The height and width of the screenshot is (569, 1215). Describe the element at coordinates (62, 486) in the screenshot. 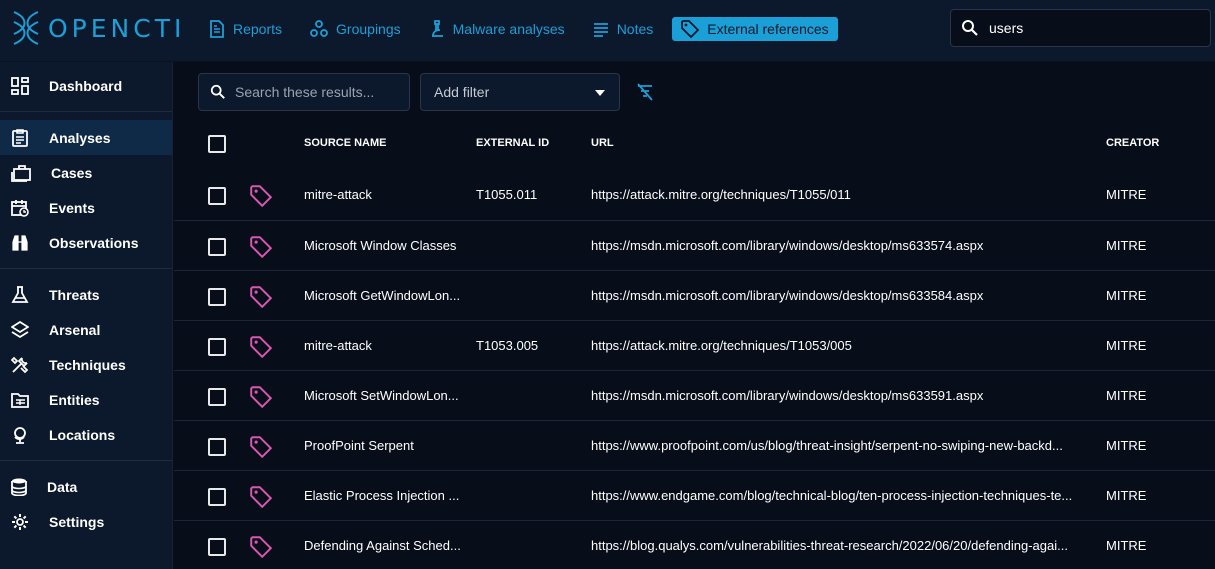

I see `sidebar-label-data: Data` at that location.